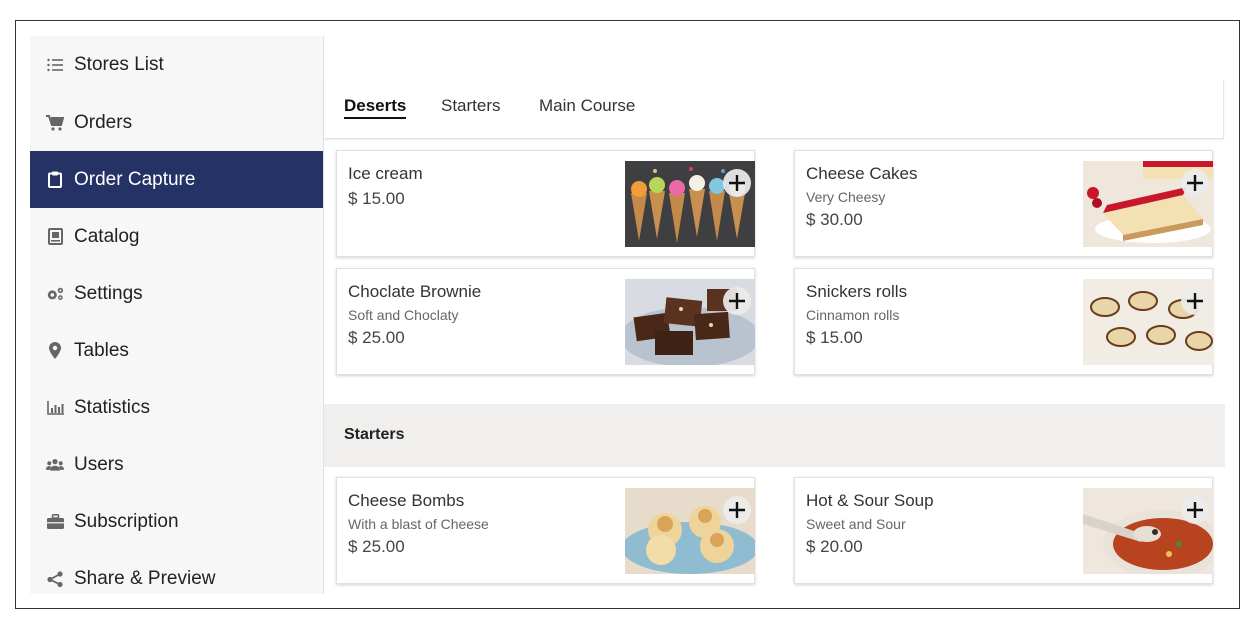  What do you see at coordinates (1003, 203) in the screenshot?
I see `menu-item-card: Cheese Cakes Very Cheesy $ 30.00` at bounding box center [1003, 203].